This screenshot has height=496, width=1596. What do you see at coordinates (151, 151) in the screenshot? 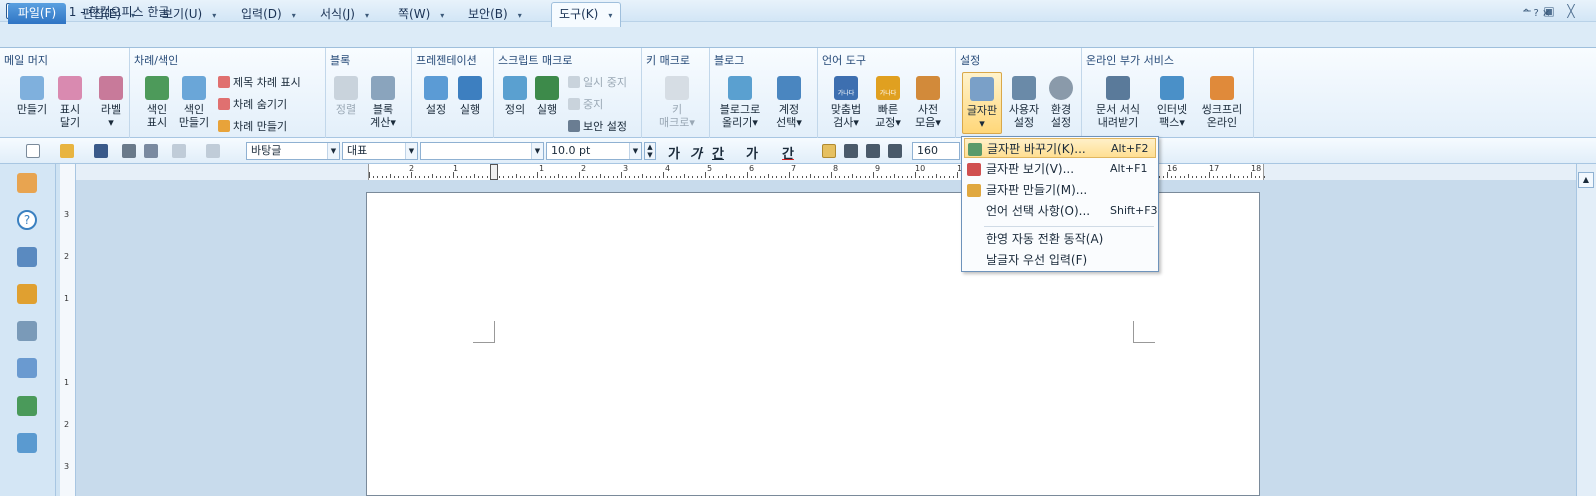
I see `preview-icon` at bounding box center [151, 151].